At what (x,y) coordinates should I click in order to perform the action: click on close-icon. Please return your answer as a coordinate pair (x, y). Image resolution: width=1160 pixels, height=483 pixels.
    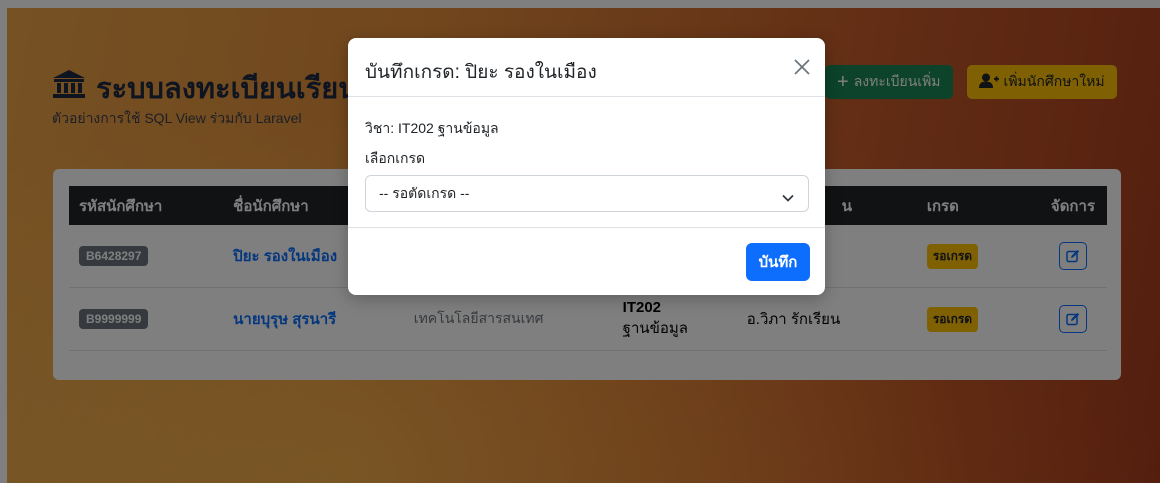
    Looking at the image, I should click on (802, 67).